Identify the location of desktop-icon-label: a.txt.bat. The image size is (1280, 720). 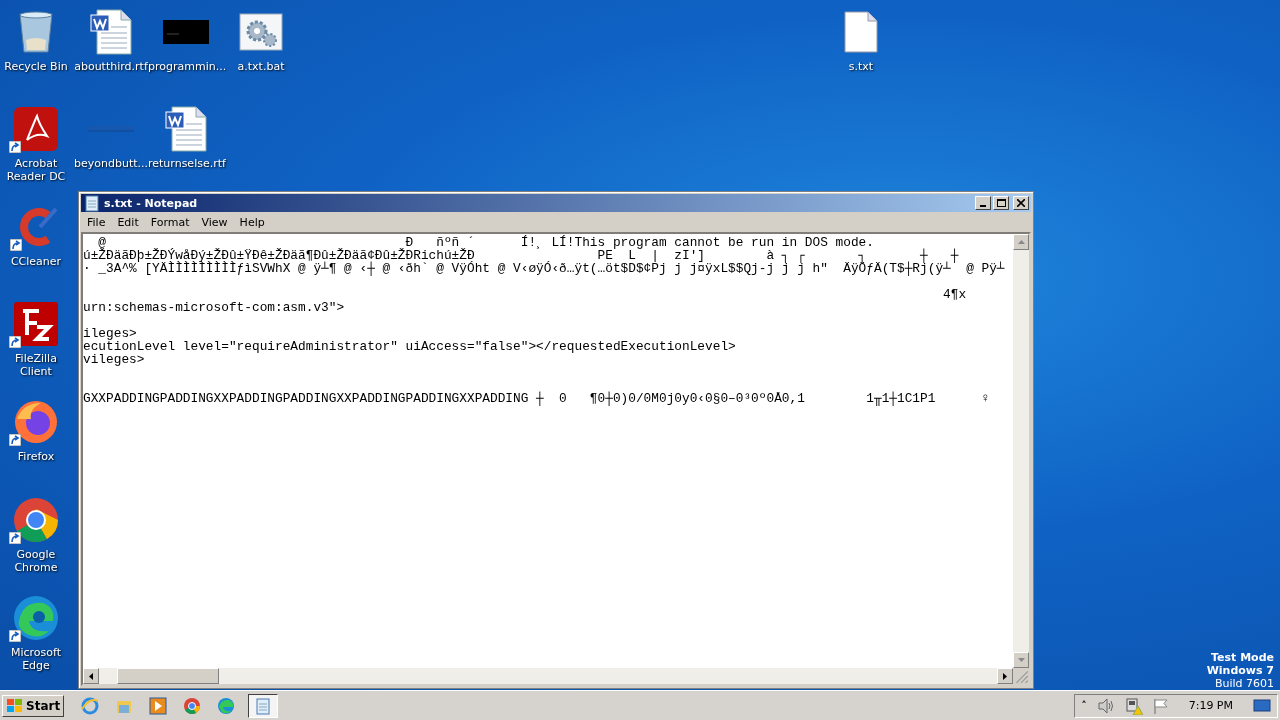
(261, 66).